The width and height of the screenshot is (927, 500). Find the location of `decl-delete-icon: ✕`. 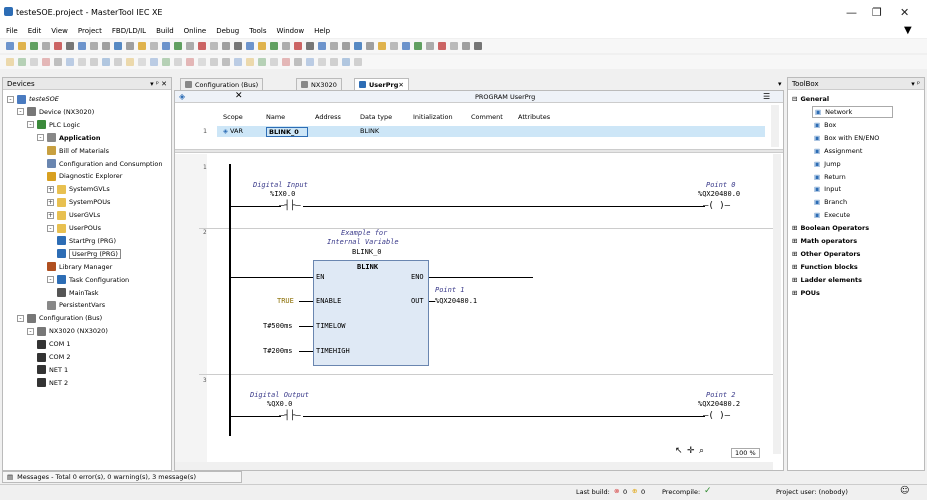

decl-delete-icon: ✕ is located at coordinates (239, 96).